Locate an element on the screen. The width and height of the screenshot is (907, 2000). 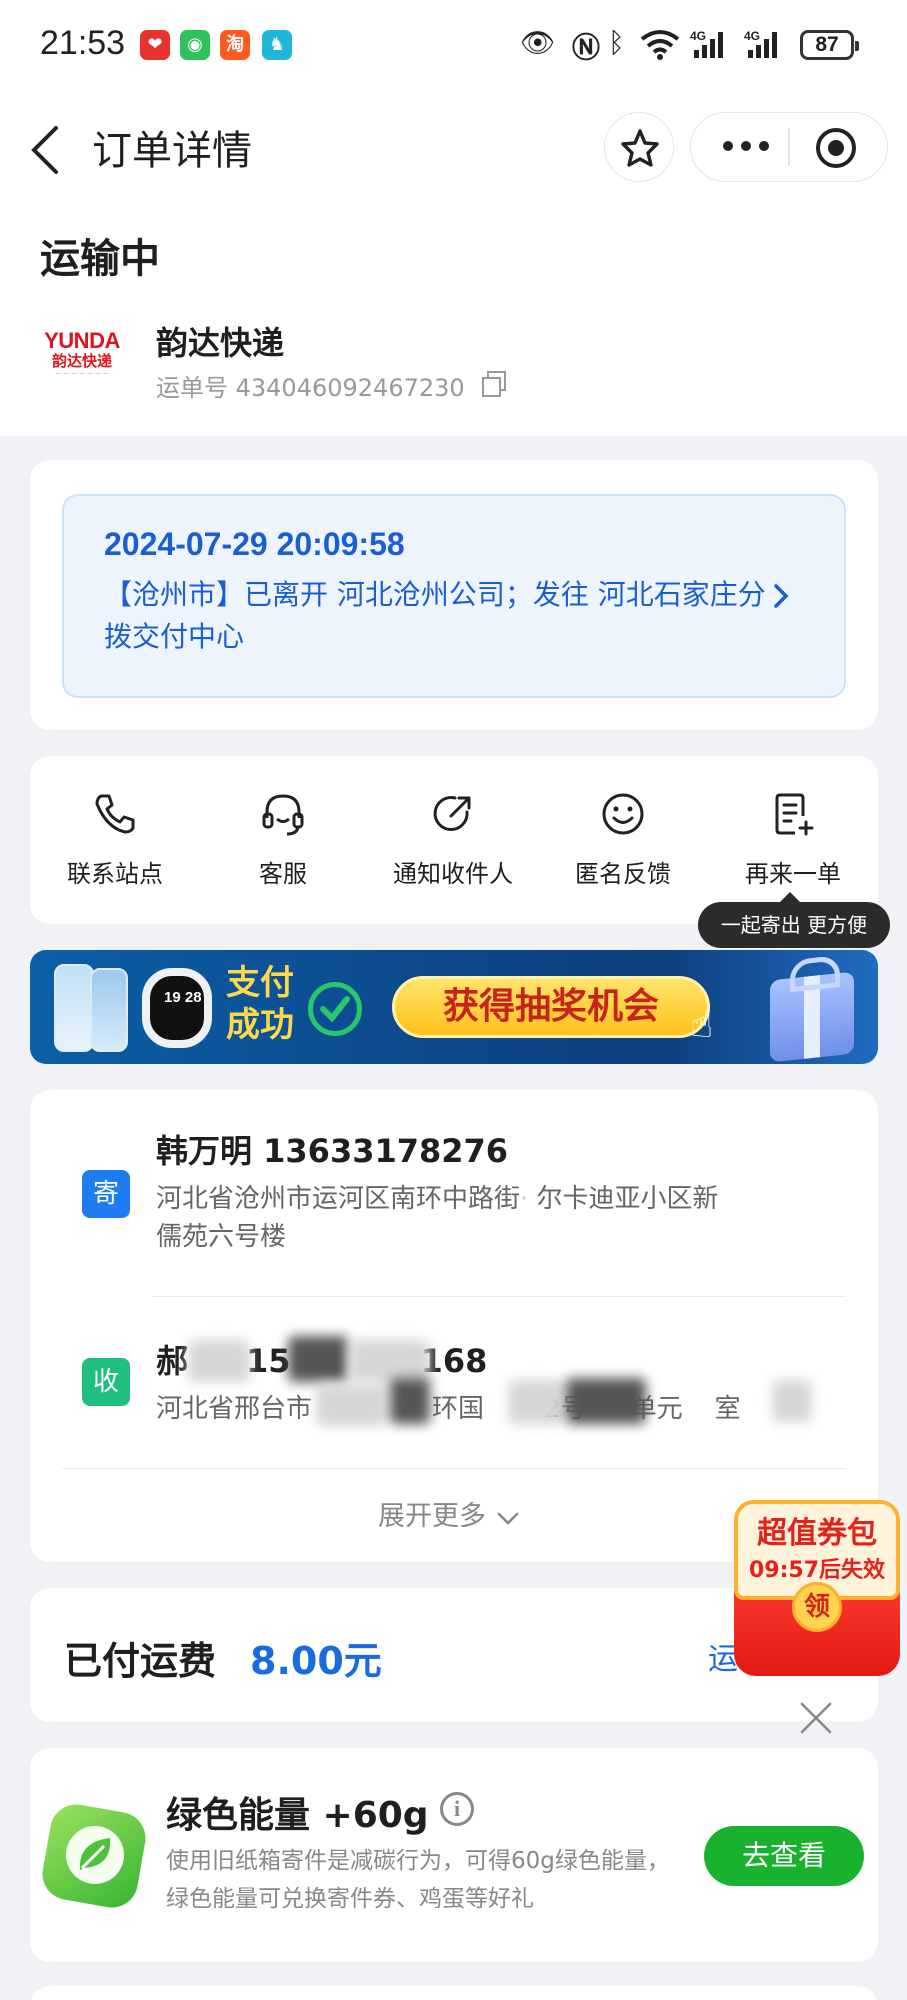
coupon-title: 超值券包 is located at coordinates (817, 1533).